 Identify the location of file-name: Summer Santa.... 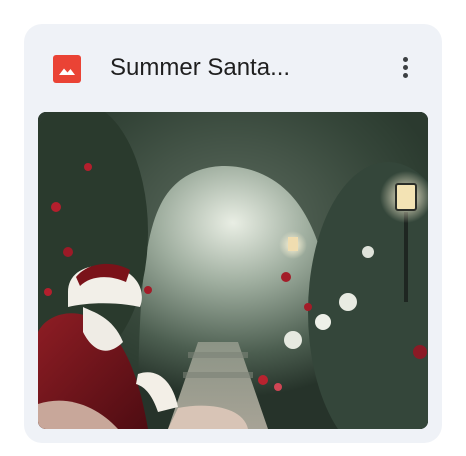
(200, 67).